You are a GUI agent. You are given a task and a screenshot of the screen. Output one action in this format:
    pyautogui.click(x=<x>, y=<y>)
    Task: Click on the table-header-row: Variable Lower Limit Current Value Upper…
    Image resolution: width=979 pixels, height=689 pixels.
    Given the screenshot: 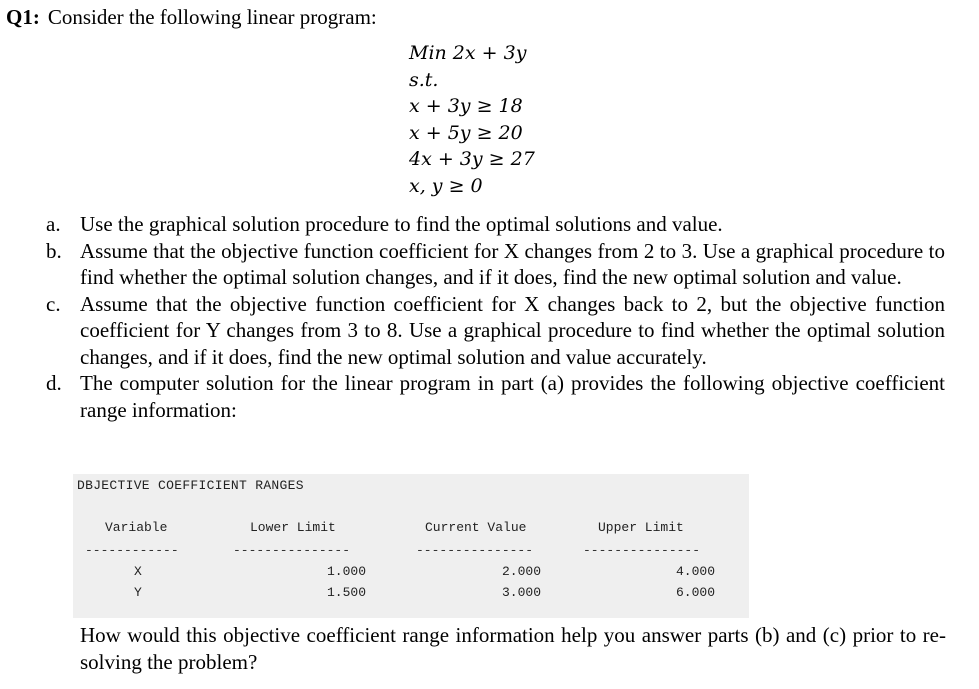 What is the action you would take?
    pyautogui.click(x=411, y=530)
    